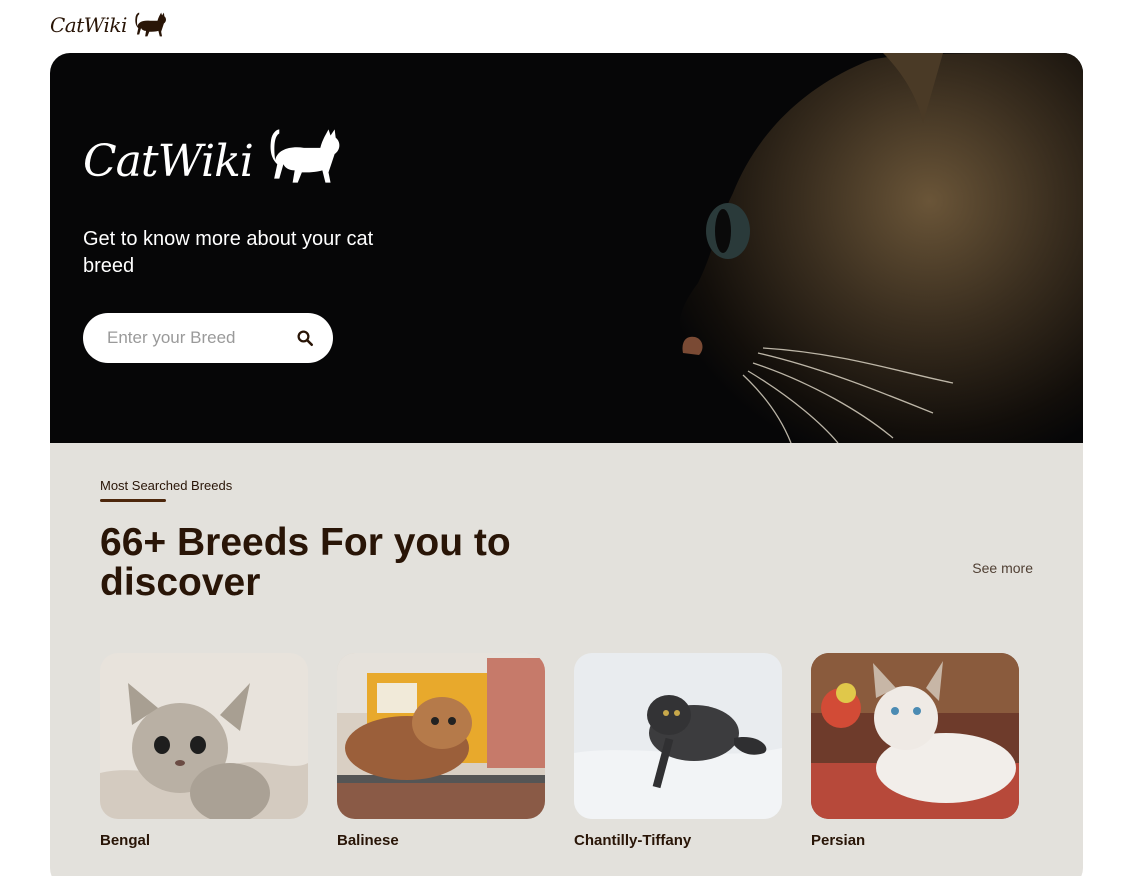  Describe the element at coordinates (441, 840) in the screenshot. I see `breed-card-name: Balinese` at that location.